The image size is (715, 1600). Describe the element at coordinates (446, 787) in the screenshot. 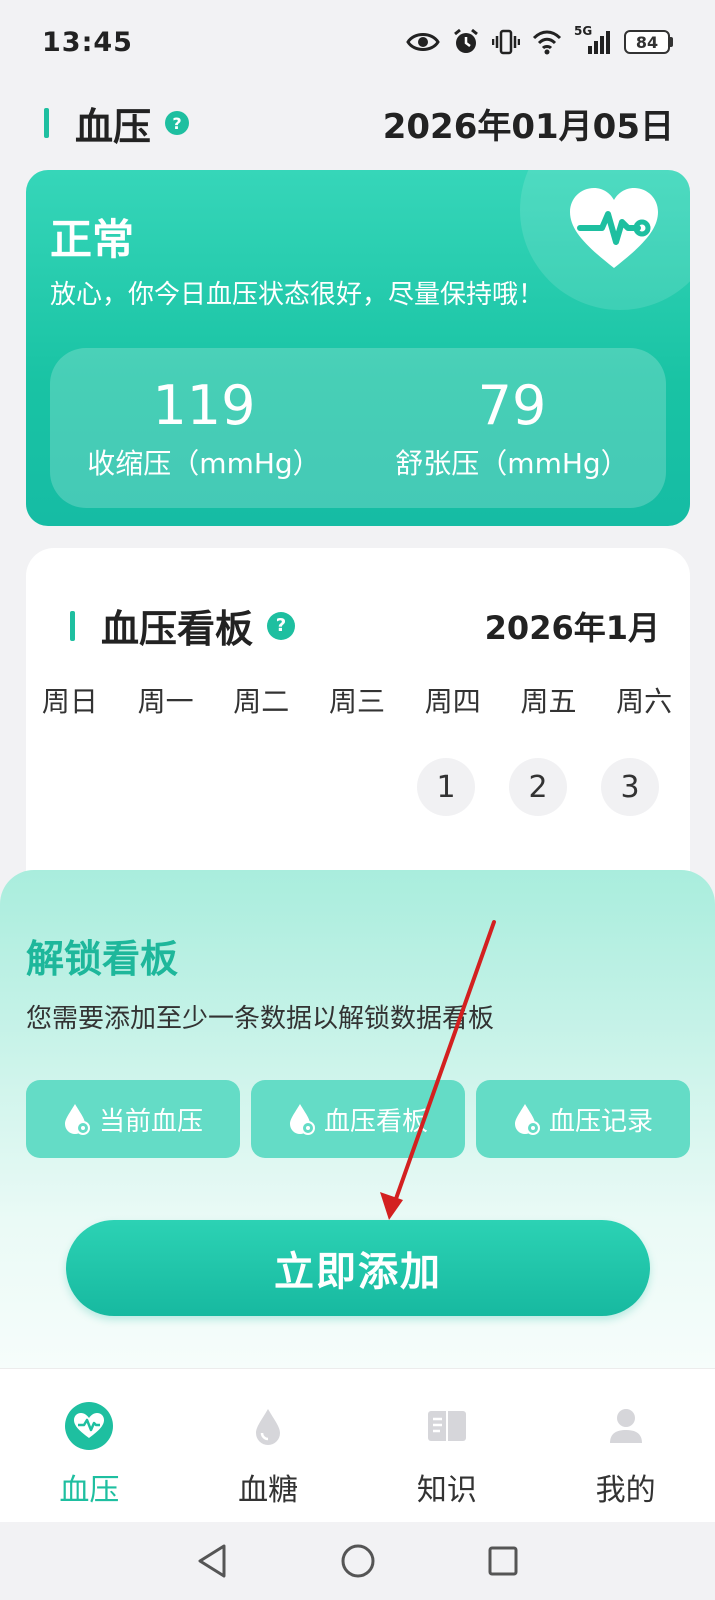

I see `calendar-day: 1` at that location.